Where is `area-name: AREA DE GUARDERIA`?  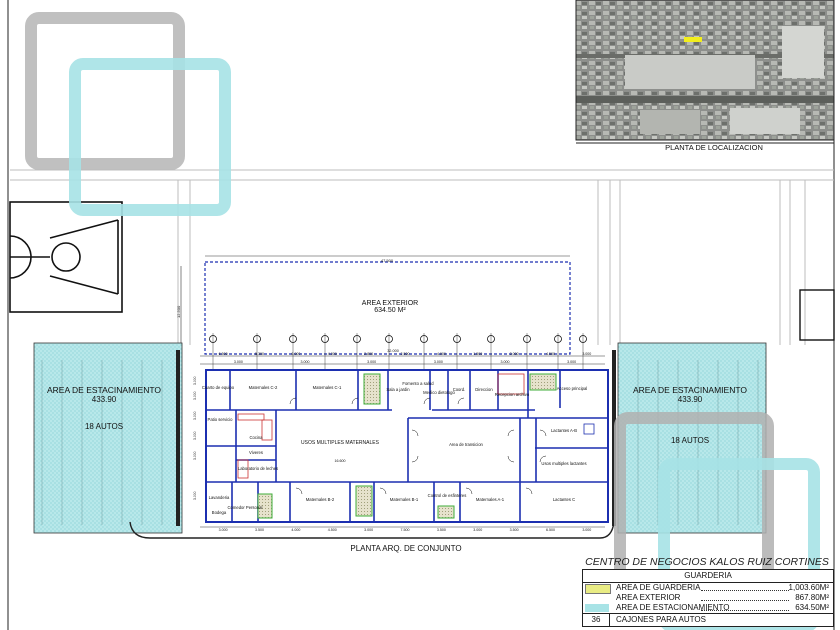 area-name: AREA DE GUARDERIA is located at coordinates (658, 587).